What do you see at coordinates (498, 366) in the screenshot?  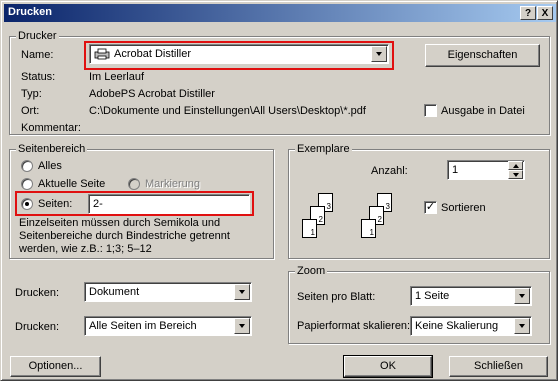 I see `close-button: Schließen` at bounding box center [498, 366].